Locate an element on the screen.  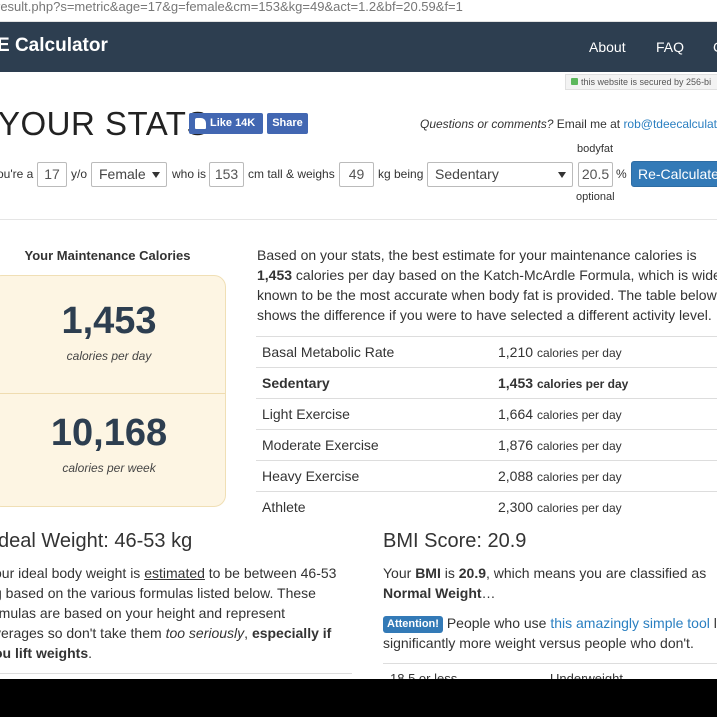
maintenance-title: Your Maintenance Calories is located at coordinates (107, 255).